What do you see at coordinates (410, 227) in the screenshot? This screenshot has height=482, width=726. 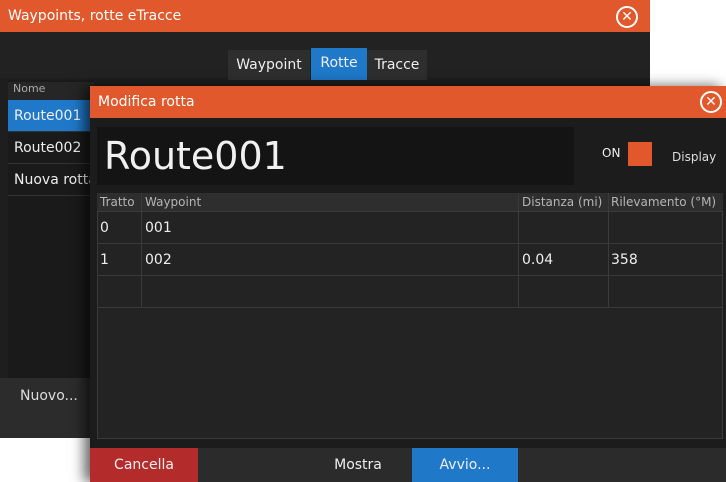 I see `table-row` at bounding box center [410, 227].